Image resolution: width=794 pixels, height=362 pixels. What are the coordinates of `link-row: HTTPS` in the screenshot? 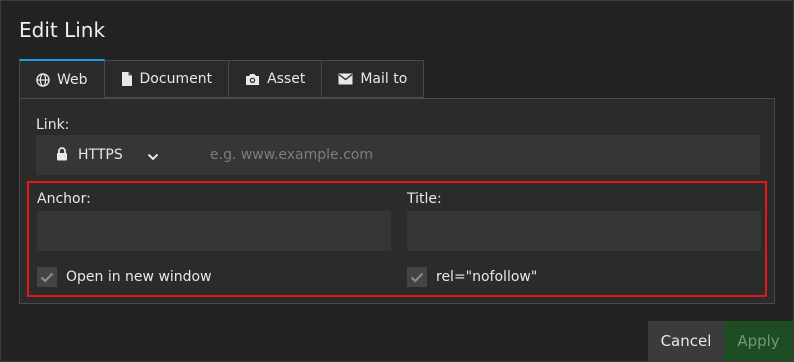 It's located at (398, 155).